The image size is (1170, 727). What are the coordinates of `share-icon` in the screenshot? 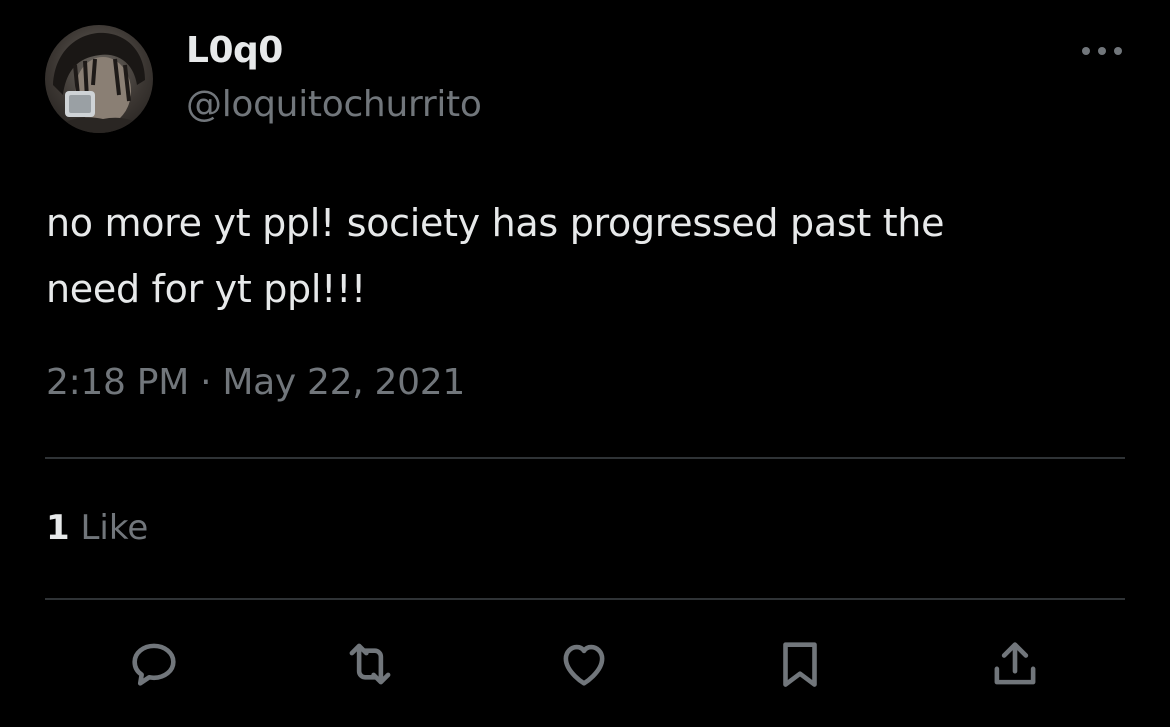 It's located at (1015, 663).